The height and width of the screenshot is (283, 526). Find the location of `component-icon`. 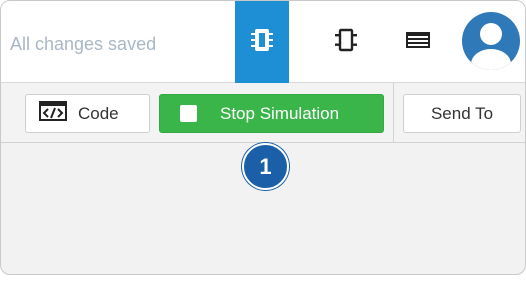

component-icon is located at coordinates (346, 42).